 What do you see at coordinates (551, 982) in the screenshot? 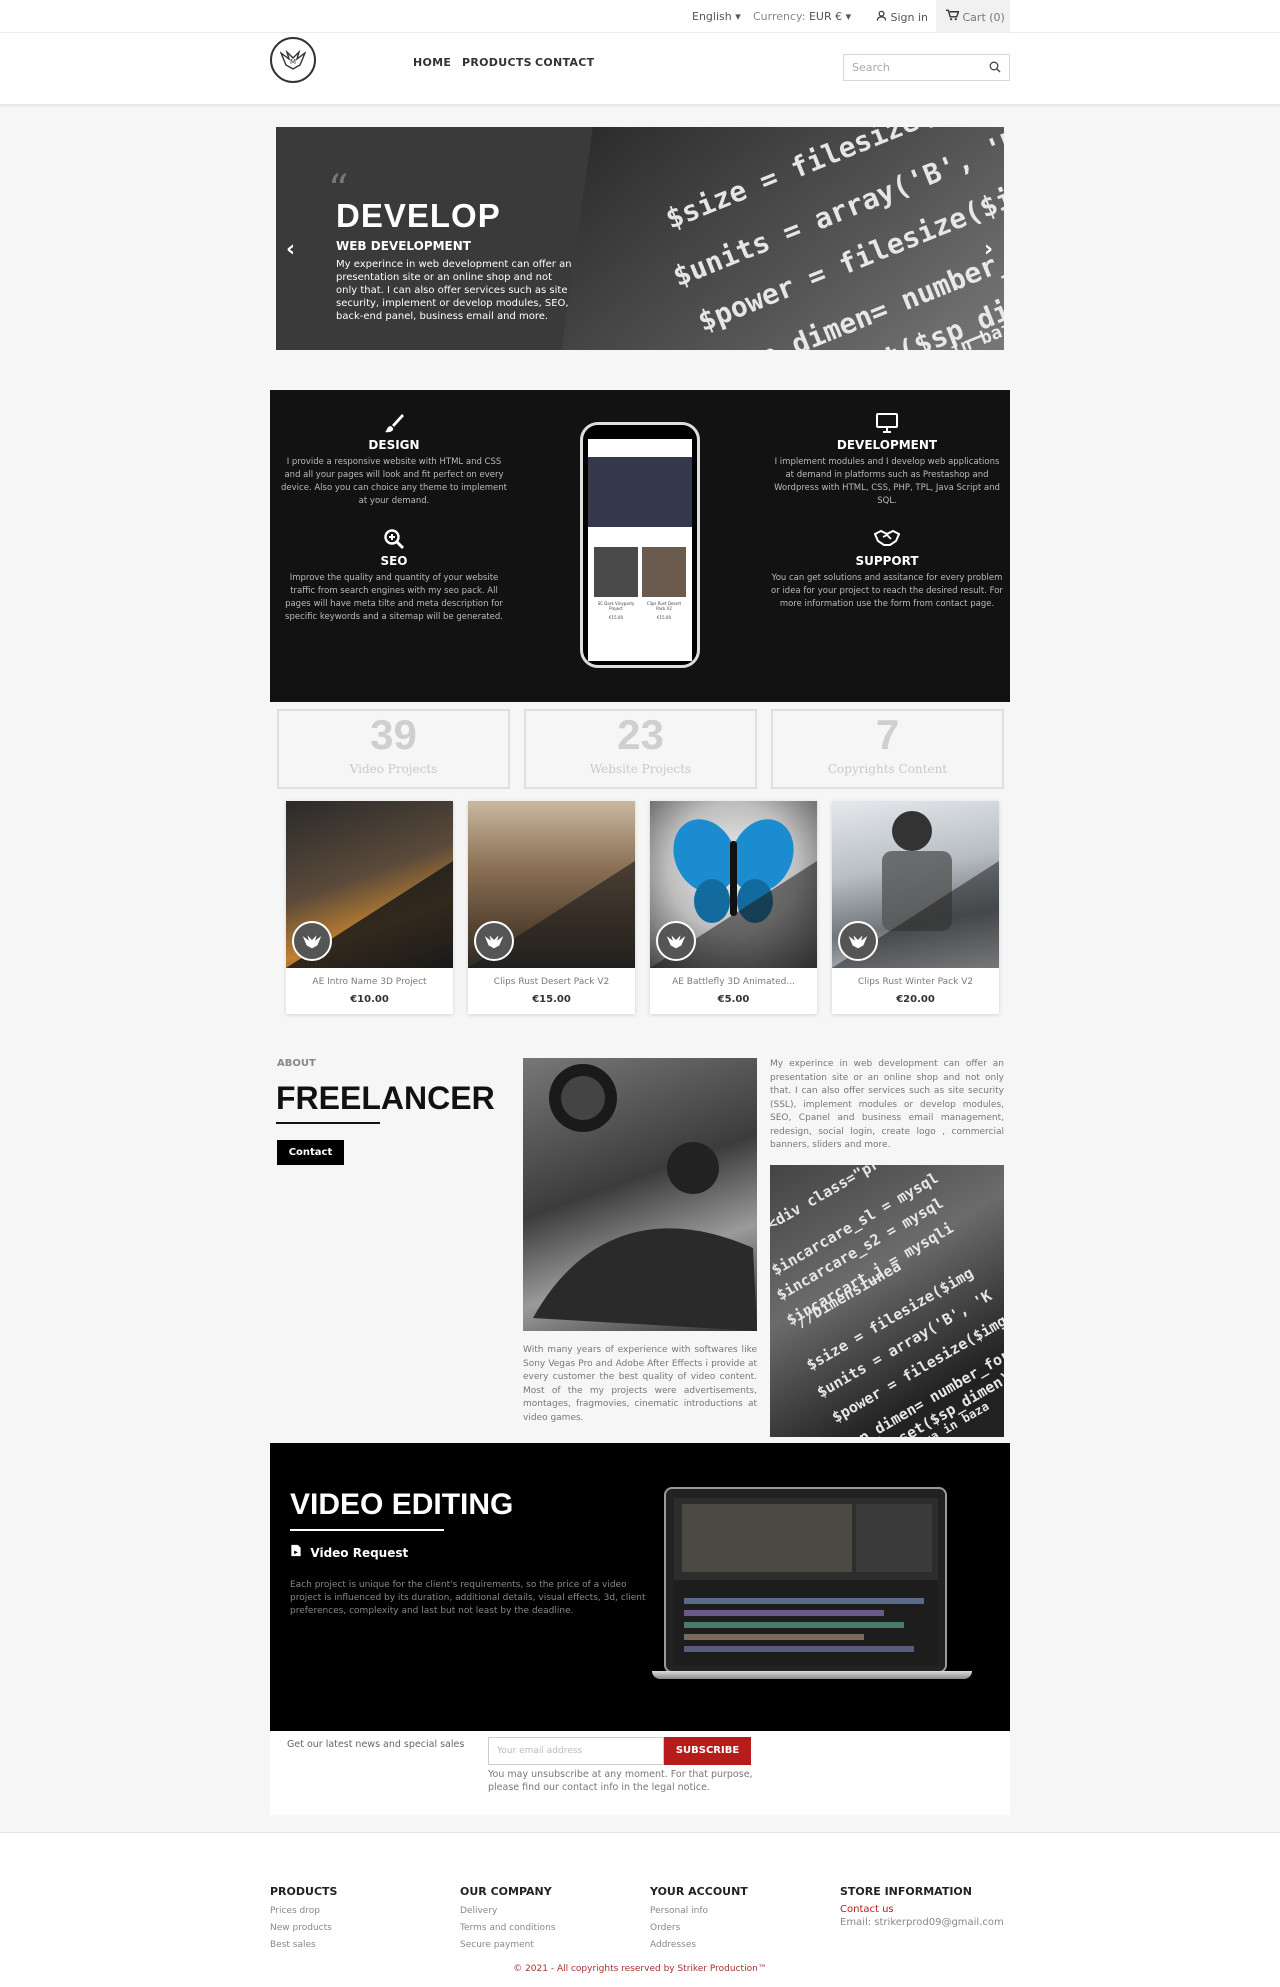
I see `product-name: Clips Rust Desert Pack V2` at bounding box center [551, 982].